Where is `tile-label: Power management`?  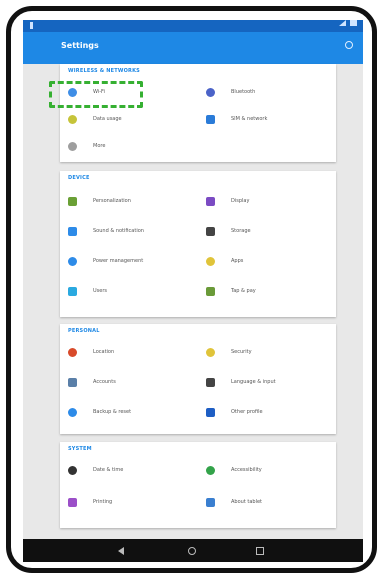 tile-label: Power management is located at coordinates (118, 261).